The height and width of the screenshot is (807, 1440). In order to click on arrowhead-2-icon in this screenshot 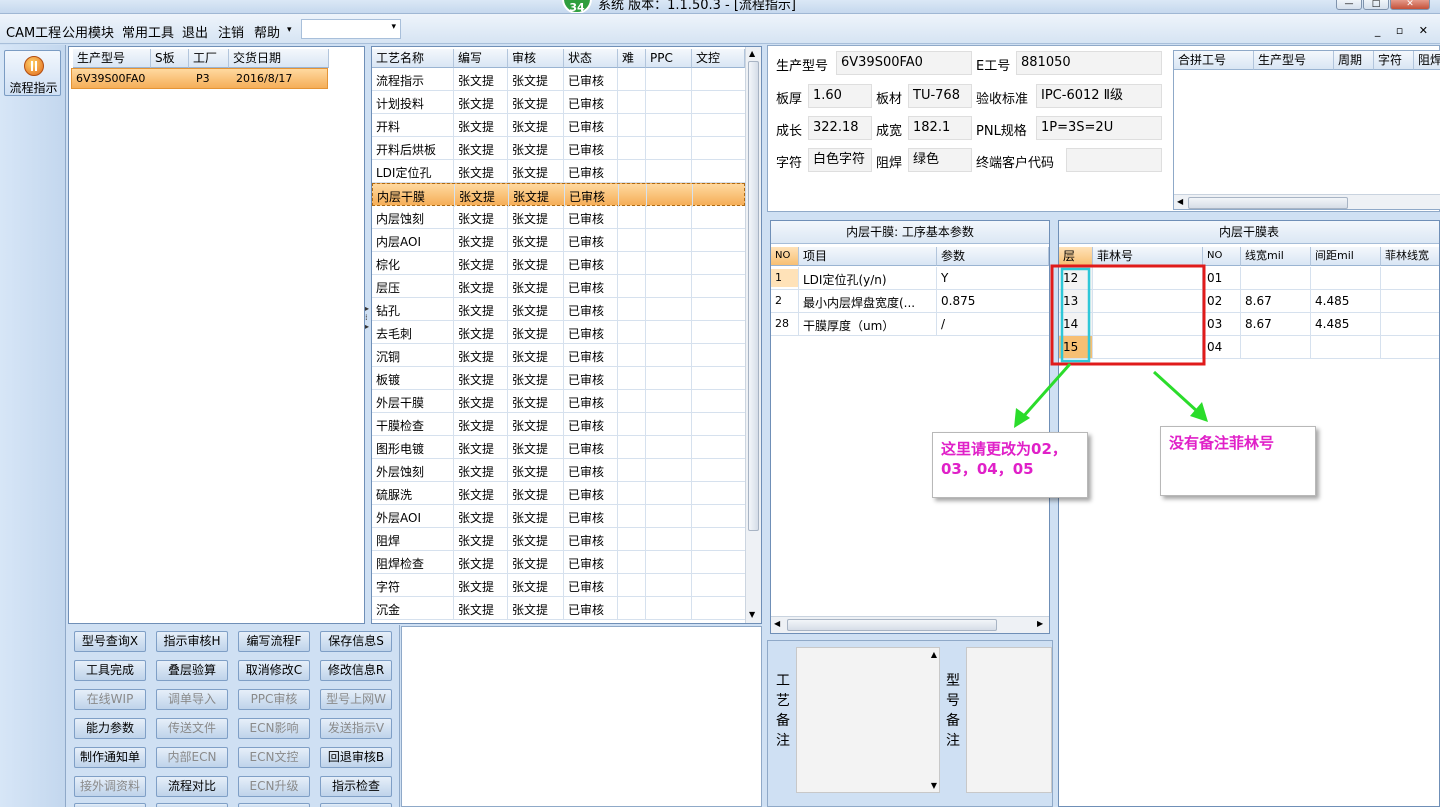, I will do `click(1199, 412)`.